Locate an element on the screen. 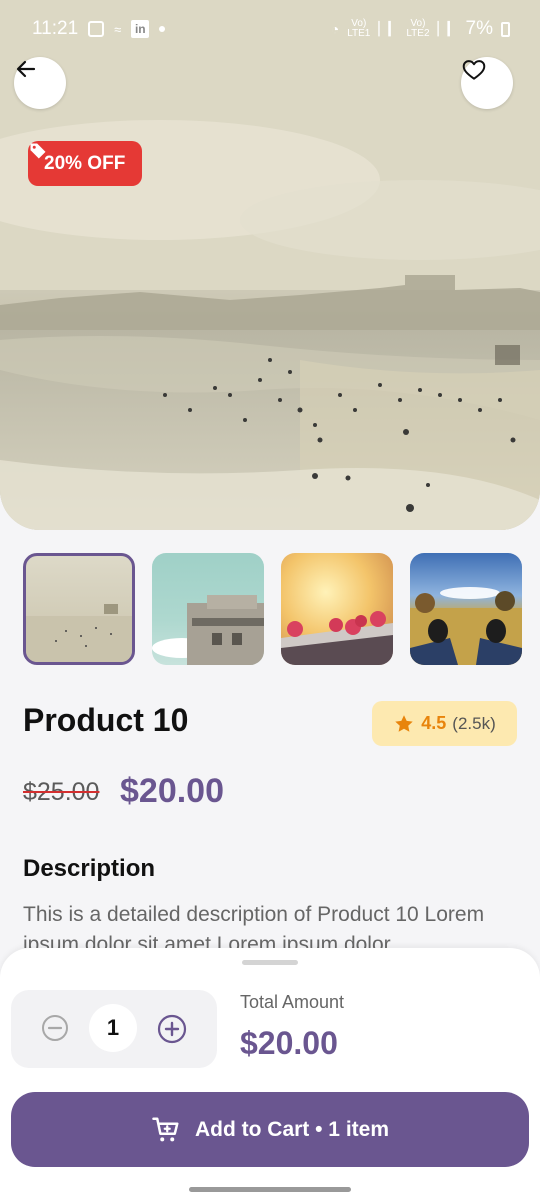  building-thumbnail-image is located at coordinates (208, 630).